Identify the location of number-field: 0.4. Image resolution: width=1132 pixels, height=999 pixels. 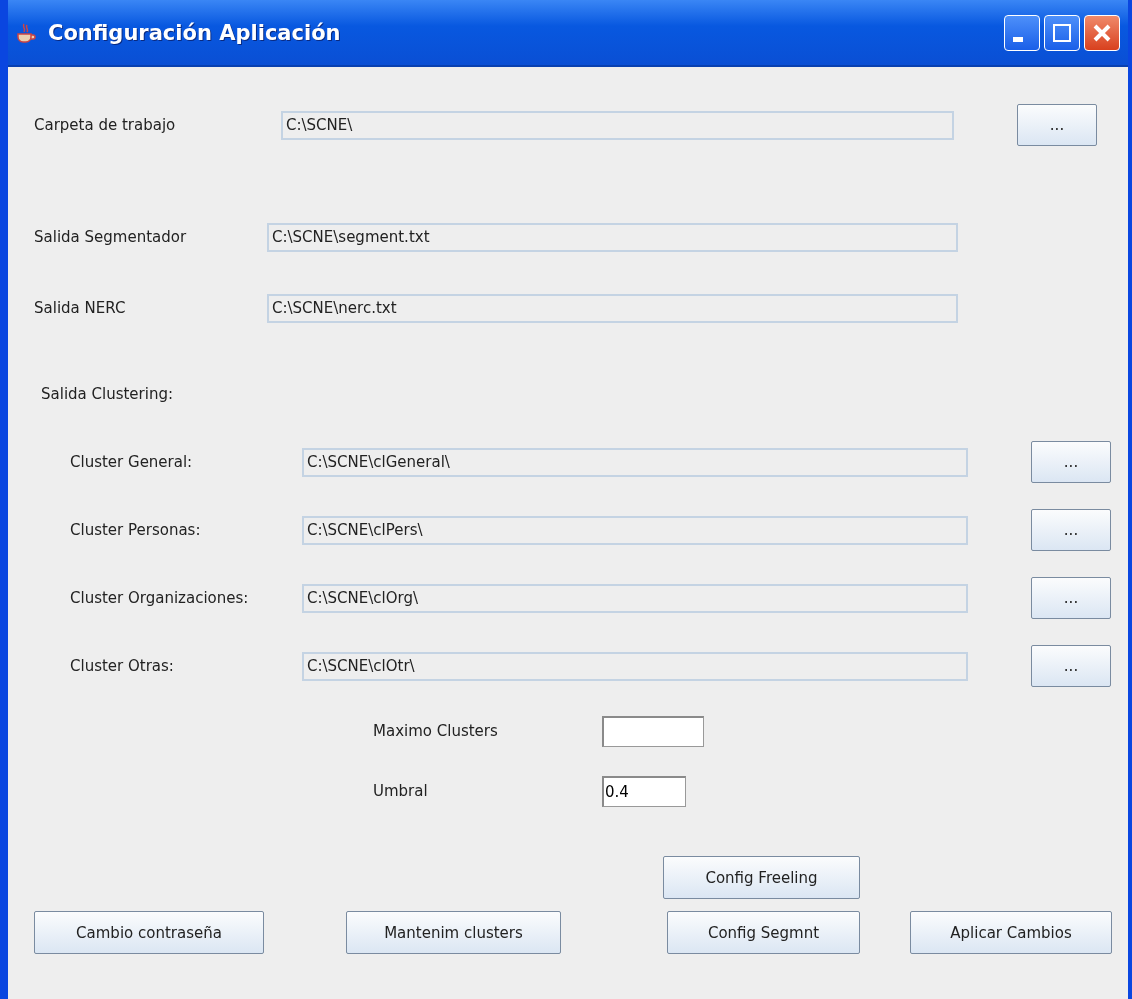
(644, 791).